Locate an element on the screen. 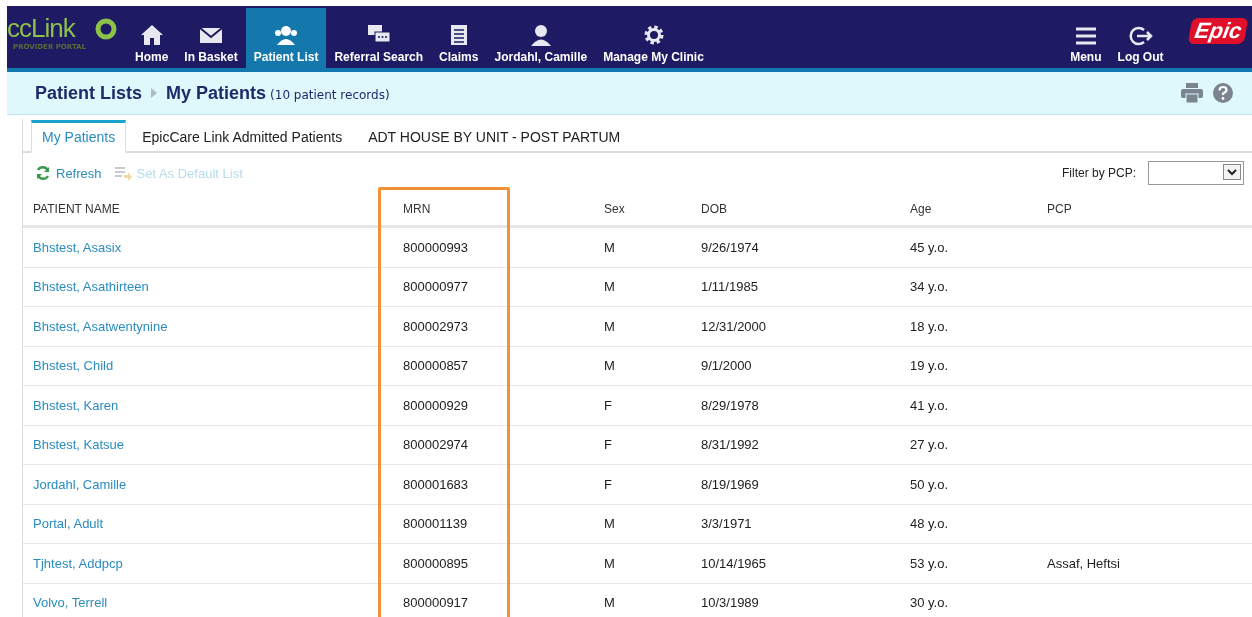  table-cell: 10/3/1989 is located at coordinates (730, 603).